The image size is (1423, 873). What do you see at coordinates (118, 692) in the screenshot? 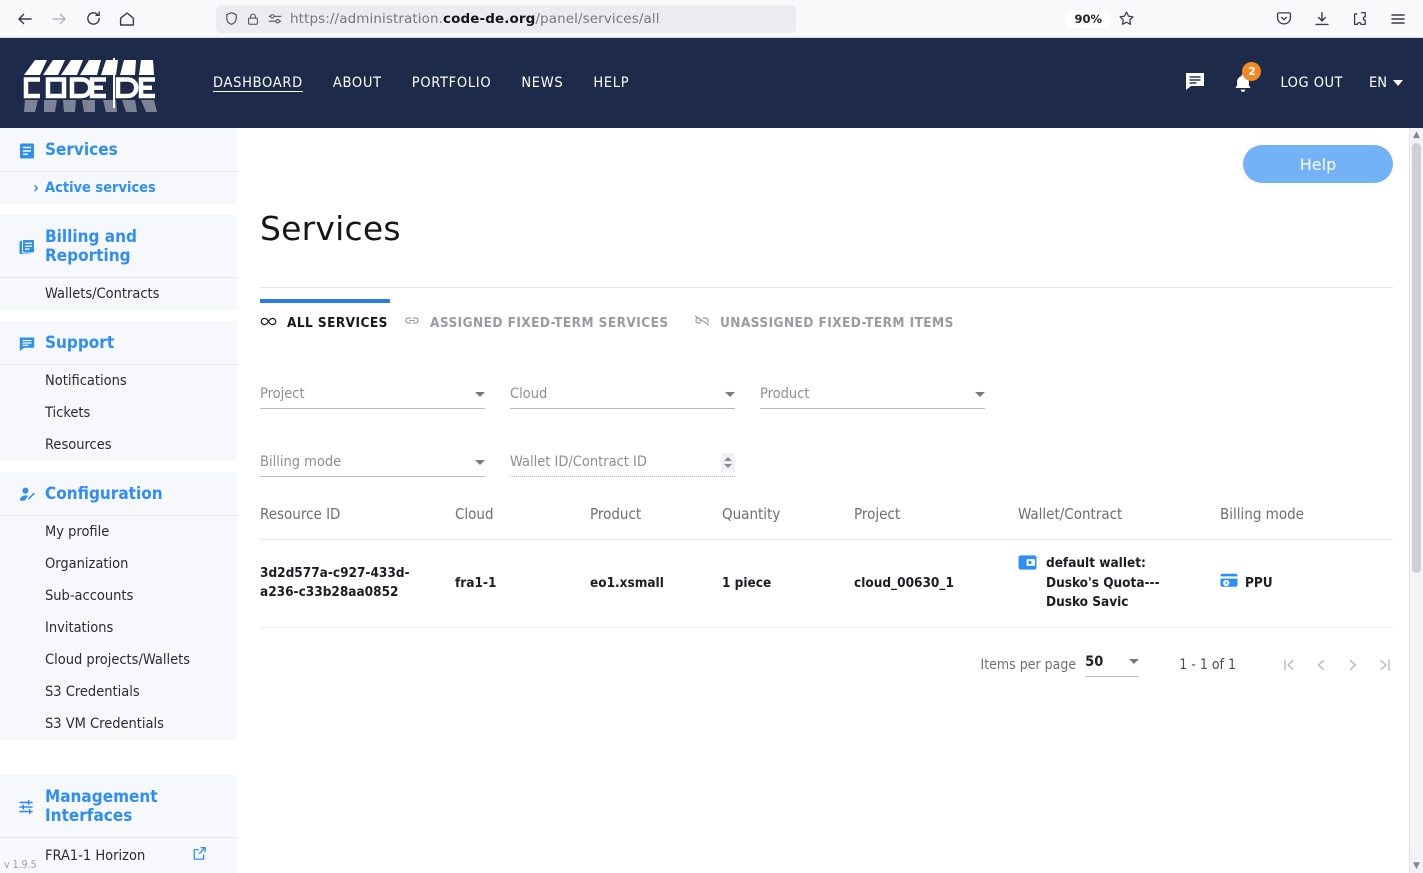
I see `sidebar-item-s3-credentials: S3 Credentials` at bounding box center [118, 692].